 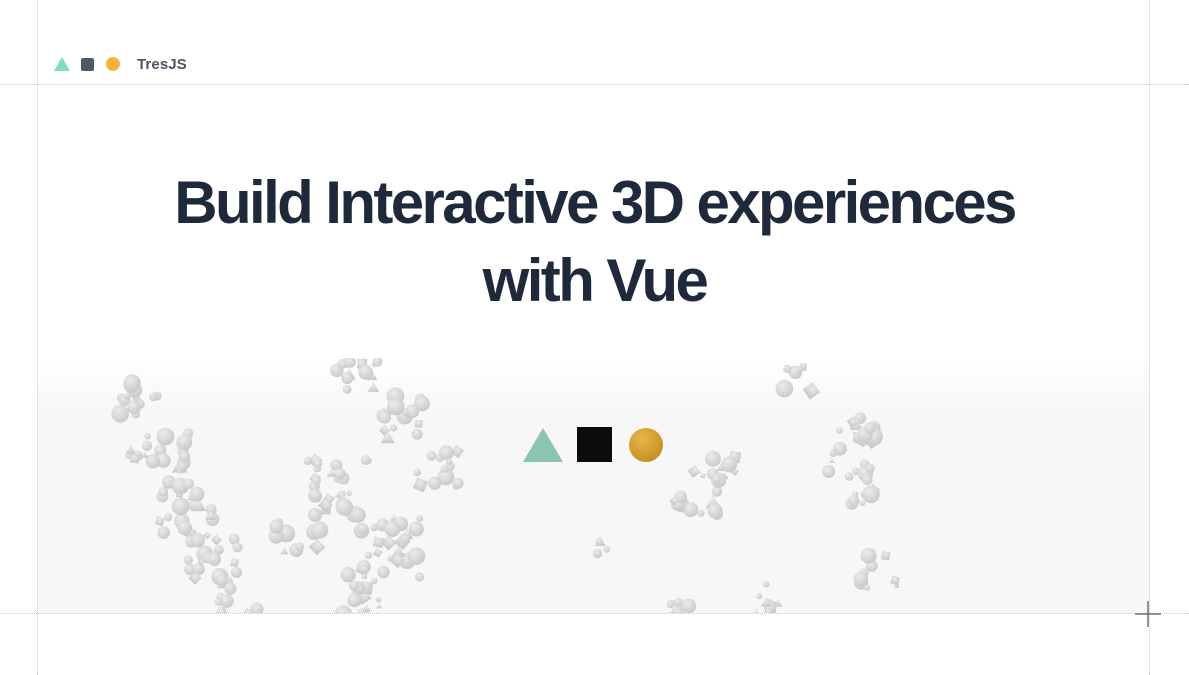 I want to click on guide-line-top, so click(x=594, y=84).